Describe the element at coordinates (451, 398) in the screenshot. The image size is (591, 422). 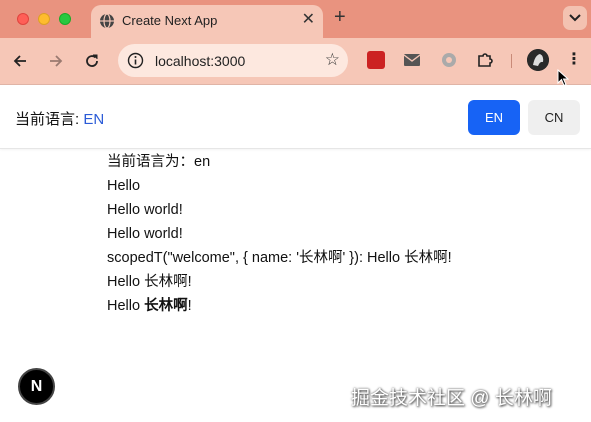
I see `watermark-text: 掘金技术社区 @ 长林啊` at that location.